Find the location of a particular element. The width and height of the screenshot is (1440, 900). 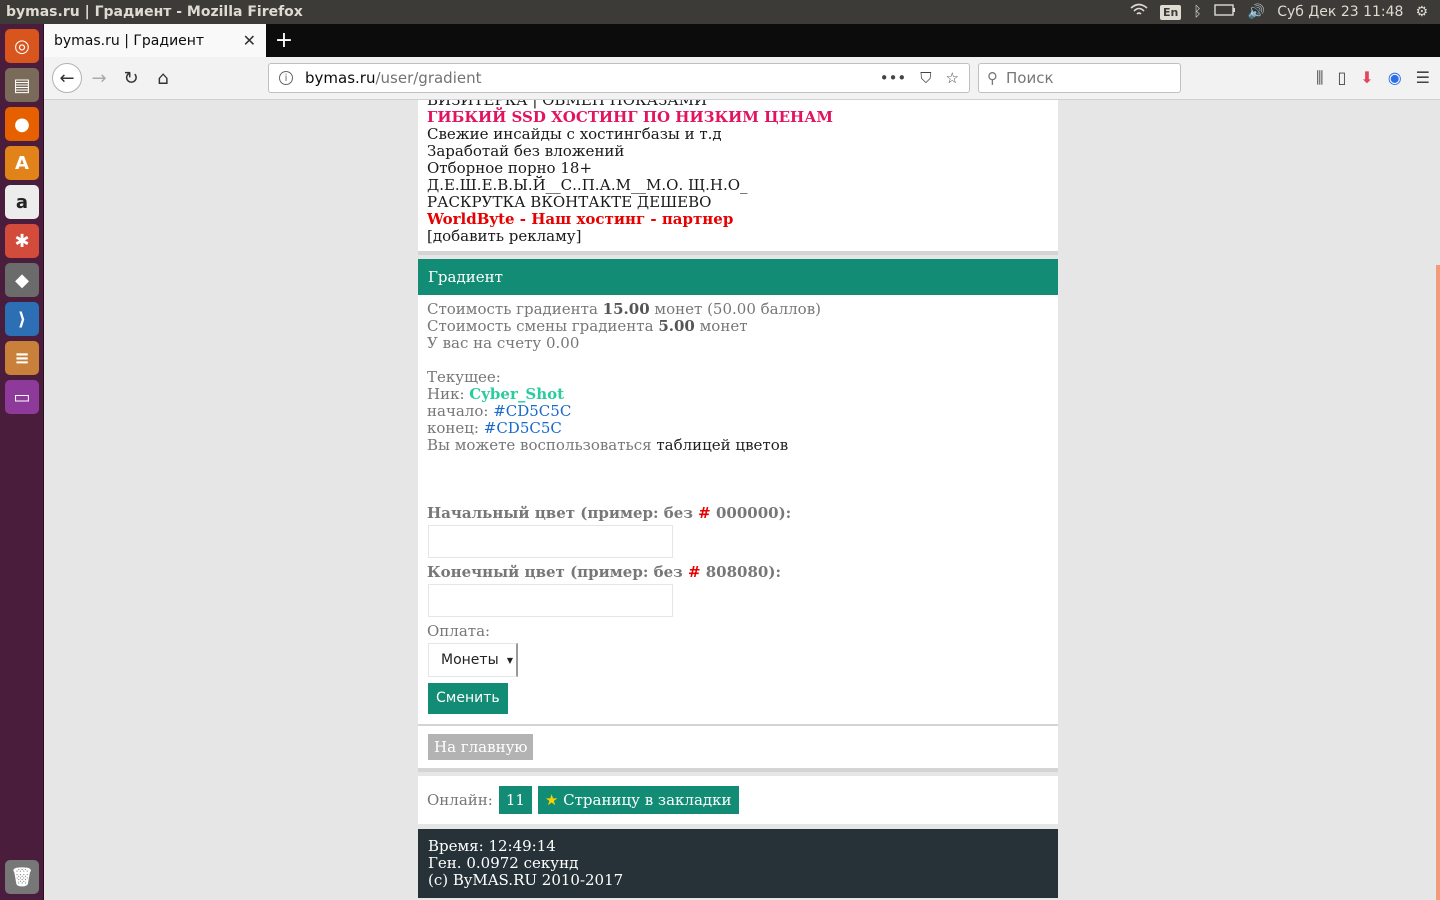

launcher: ◎ ▤ ● Aa ✱ ◆ ⟩ ≡ ▭ 🗑 is located at coordinates (22, 462).